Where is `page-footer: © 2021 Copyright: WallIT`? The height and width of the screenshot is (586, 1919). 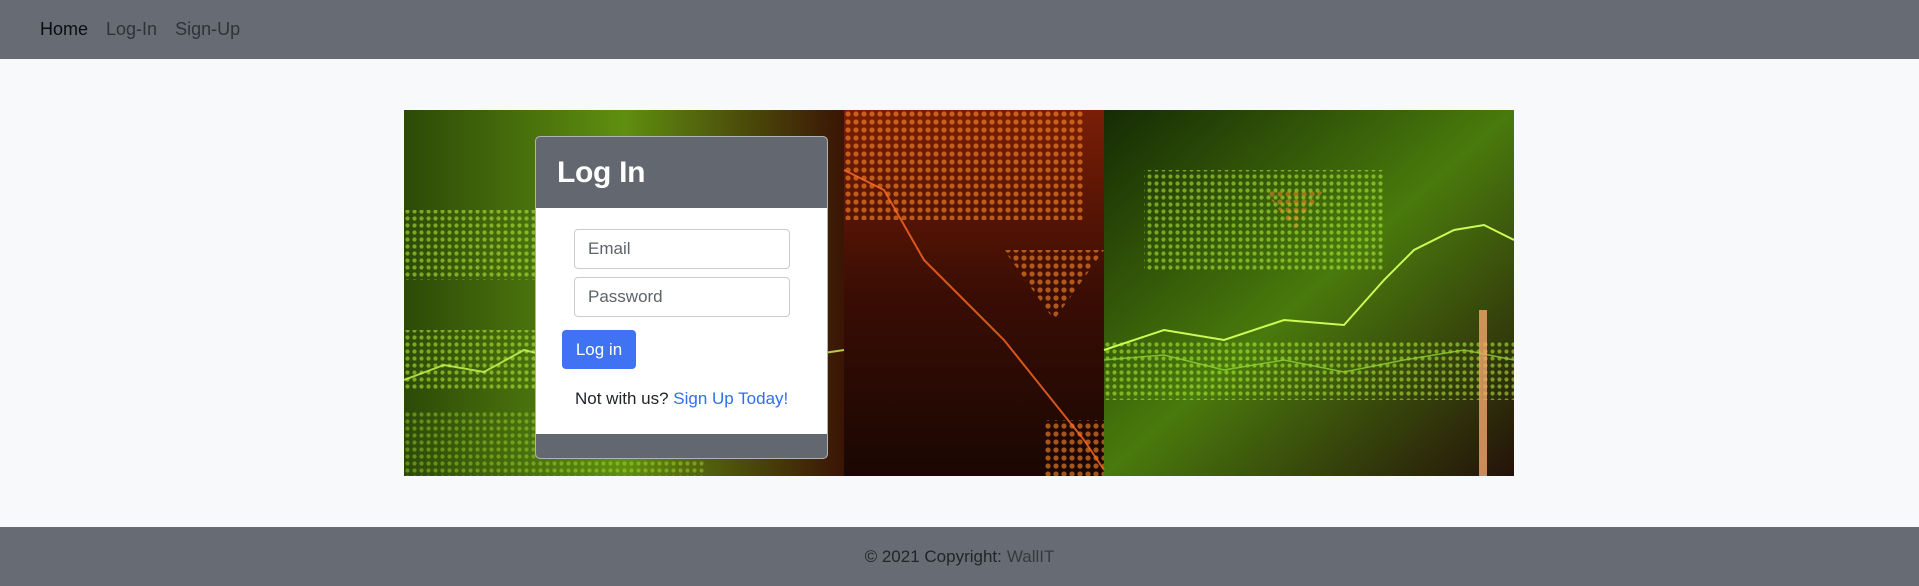
page-footer: © 2021 Copyright: WallIT is located at coordinates (959, 556).